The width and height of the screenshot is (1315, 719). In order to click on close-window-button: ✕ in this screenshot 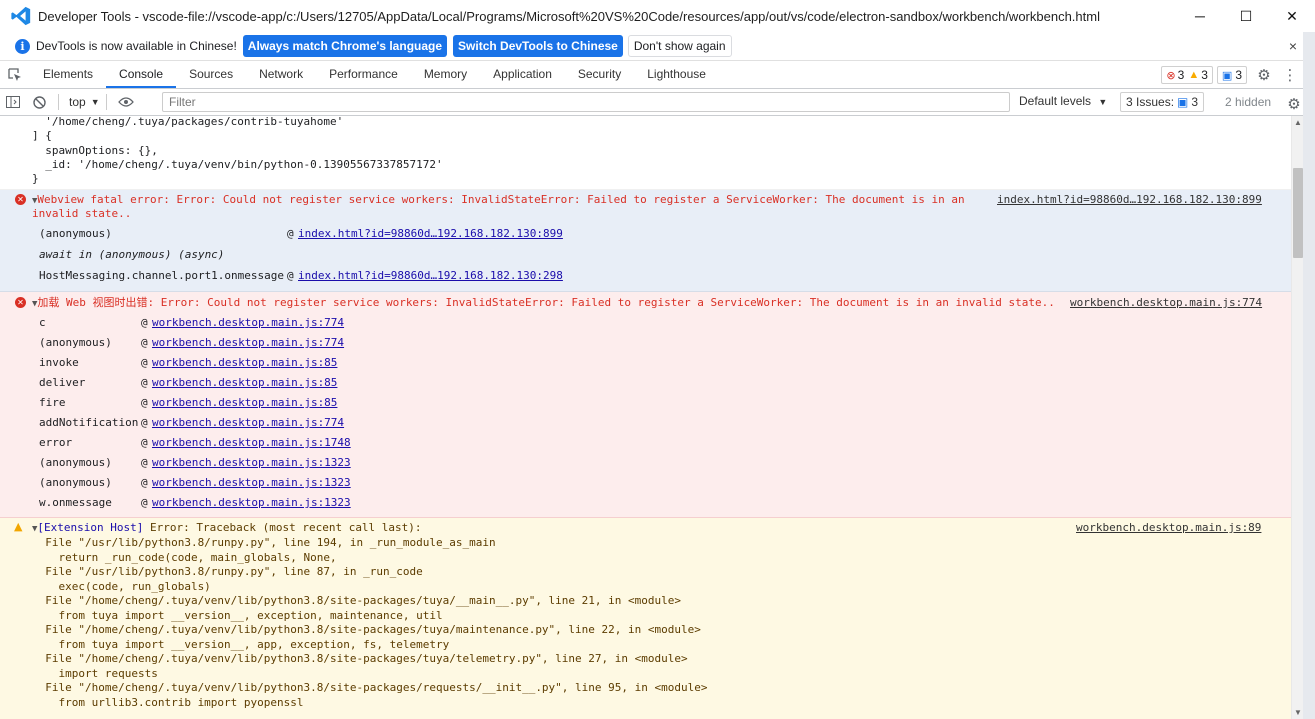, I will do `click(1292, 16)`.